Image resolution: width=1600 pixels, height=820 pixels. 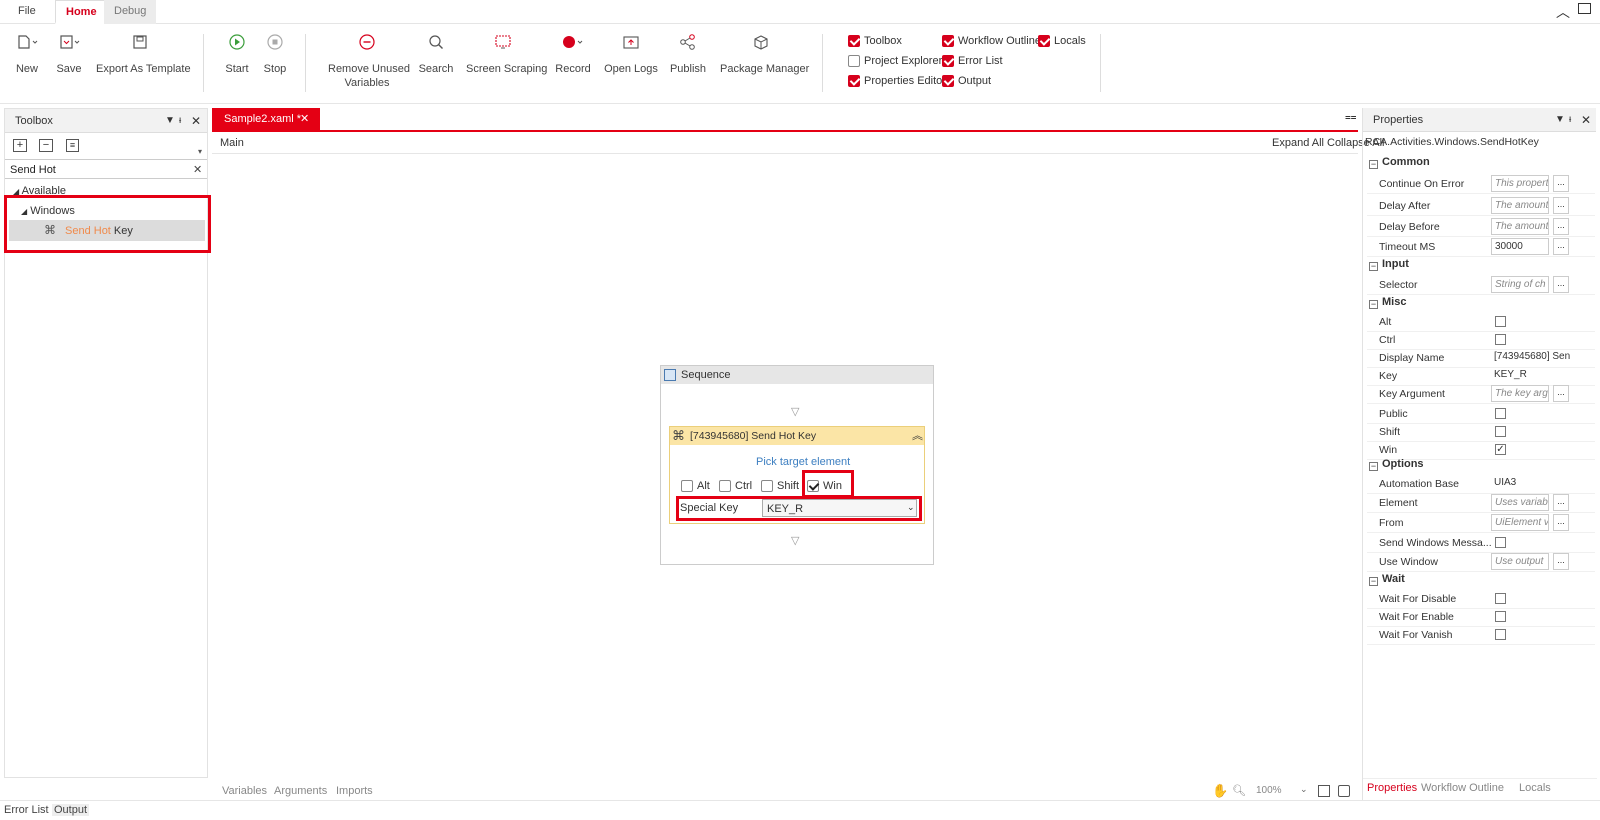 I want to click on clear-search-icon: ✕, so click(x=197, y=169).